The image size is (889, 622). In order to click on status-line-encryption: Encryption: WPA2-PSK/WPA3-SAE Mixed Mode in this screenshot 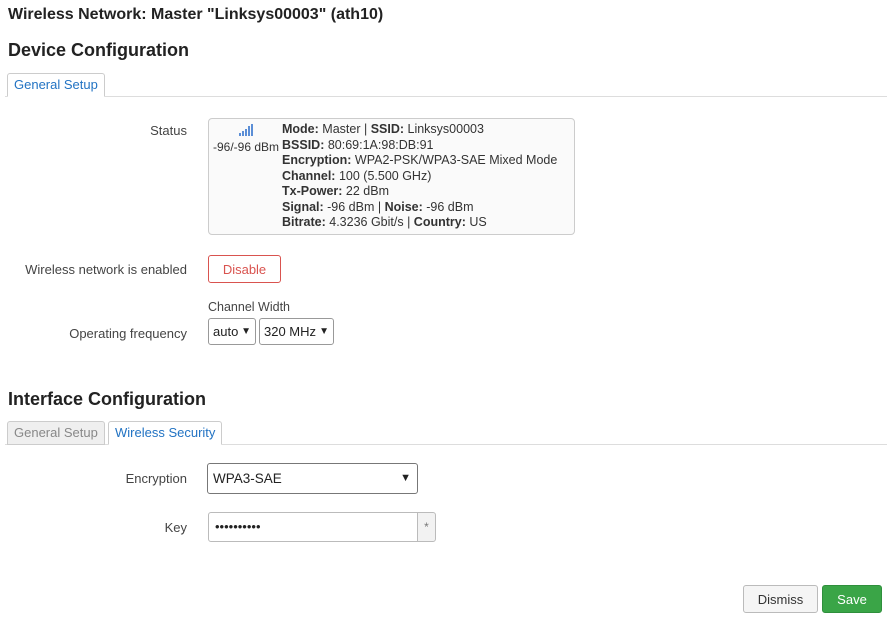, I will do `click(420, 160)`.